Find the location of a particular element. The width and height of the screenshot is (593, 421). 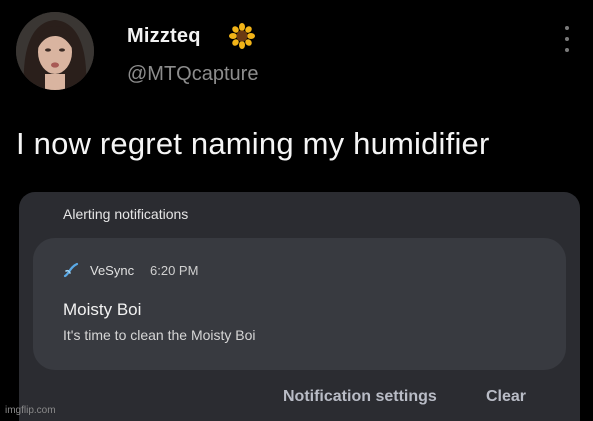

app-name: VeSync is located at coordinates (112, 270).